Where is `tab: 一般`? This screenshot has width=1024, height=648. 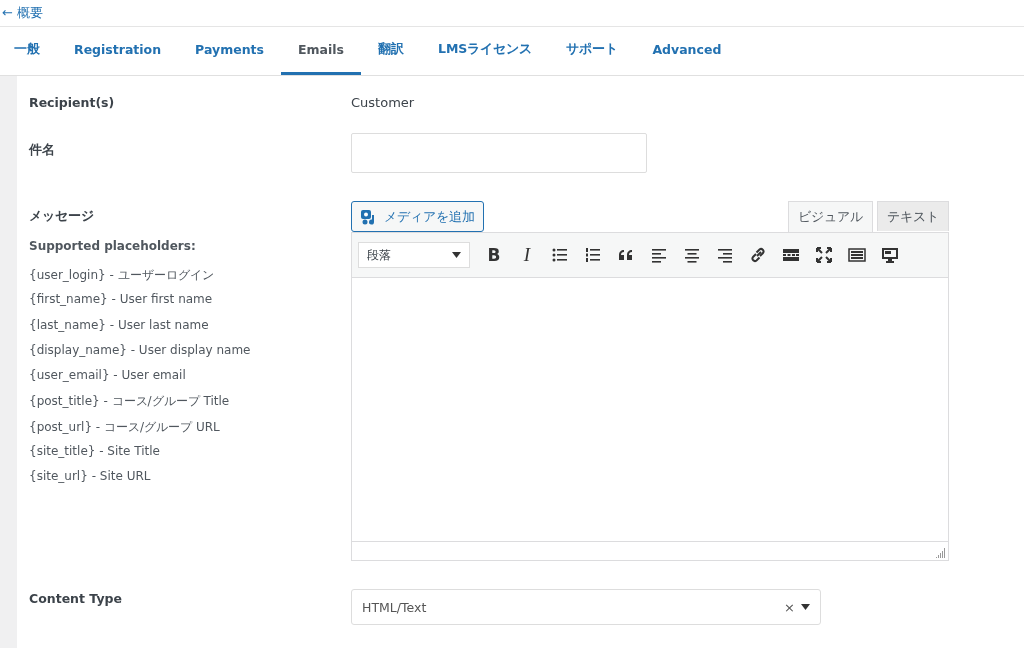
tab: 一般 is located at coordinates (34, 51).